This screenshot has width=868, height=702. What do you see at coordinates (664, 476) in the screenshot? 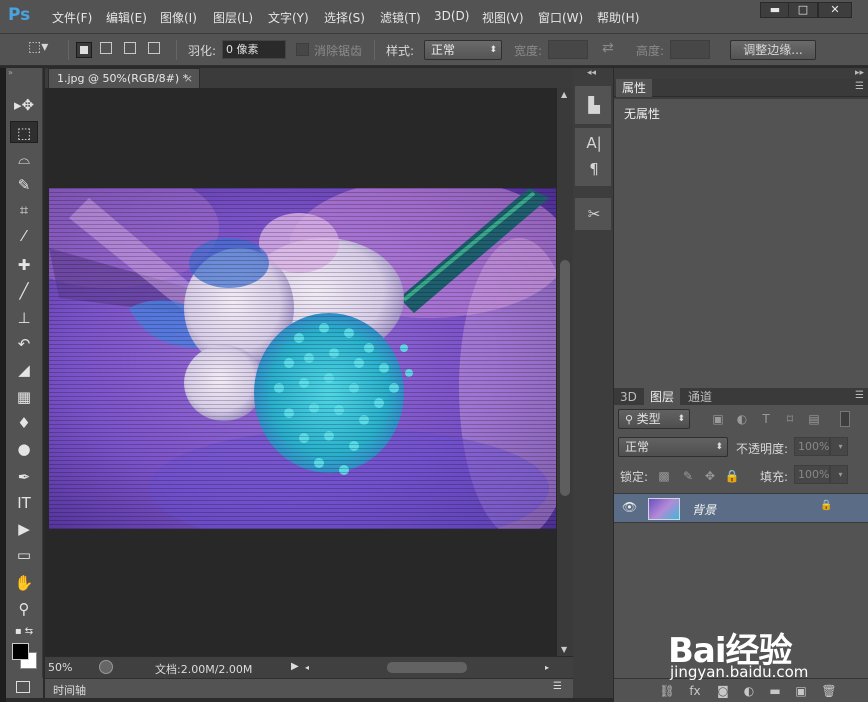
I see `lock-transparency-icon: ▩` at bounding box center [664, 476].